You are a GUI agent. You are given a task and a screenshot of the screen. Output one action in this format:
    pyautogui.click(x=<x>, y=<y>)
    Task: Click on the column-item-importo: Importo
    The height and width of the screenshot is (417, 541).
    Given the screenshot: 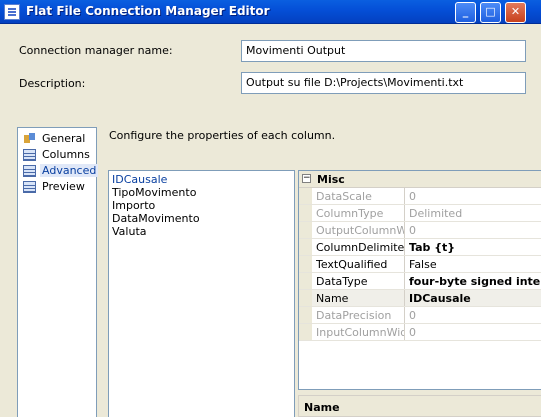 What is the action you would take?
    pyautogui.click(x=133, y=205)
    